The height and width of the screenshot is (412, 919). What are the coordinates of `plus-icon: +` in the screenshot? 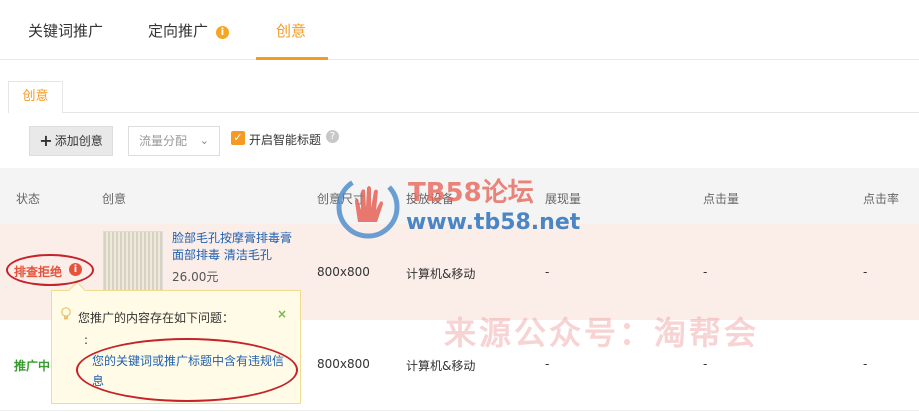 It's located at (46, 140).